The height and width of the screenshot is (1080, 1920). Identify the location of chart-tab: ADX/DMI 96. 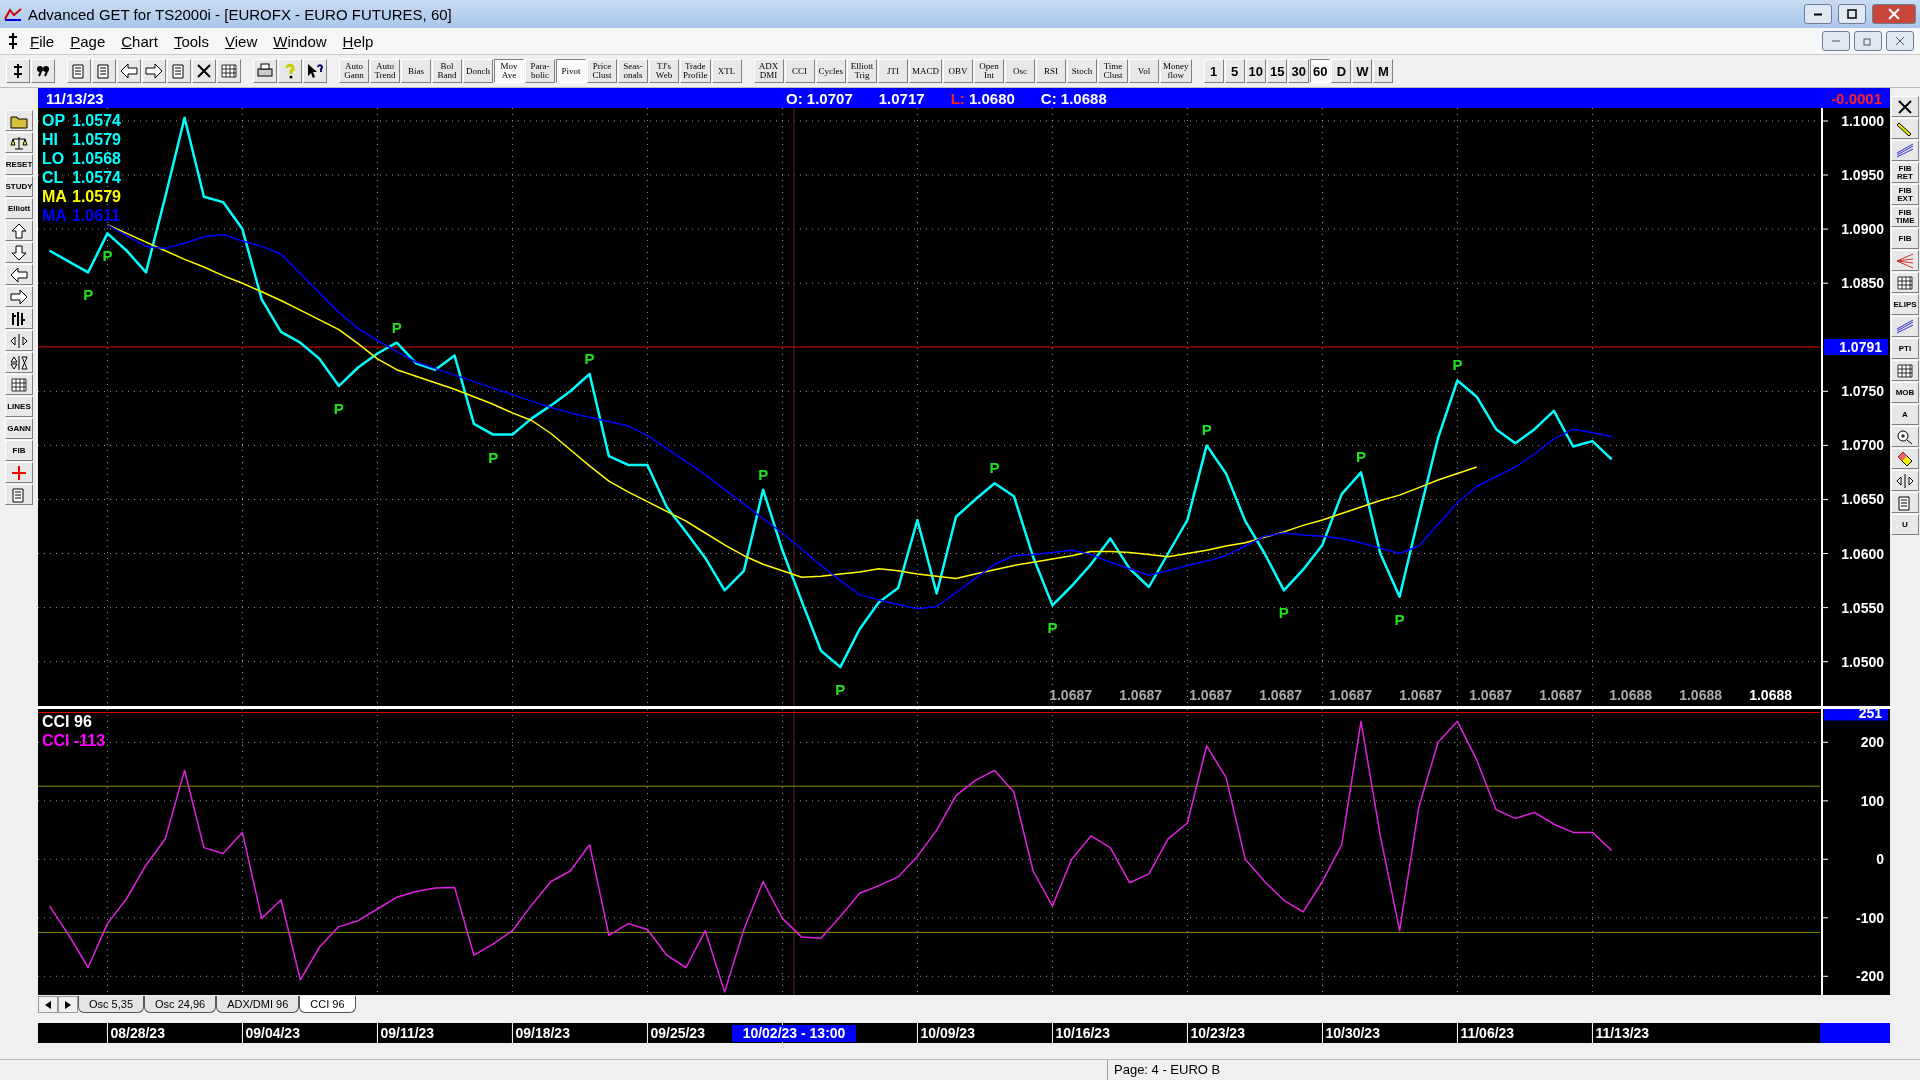
(258, 1004).